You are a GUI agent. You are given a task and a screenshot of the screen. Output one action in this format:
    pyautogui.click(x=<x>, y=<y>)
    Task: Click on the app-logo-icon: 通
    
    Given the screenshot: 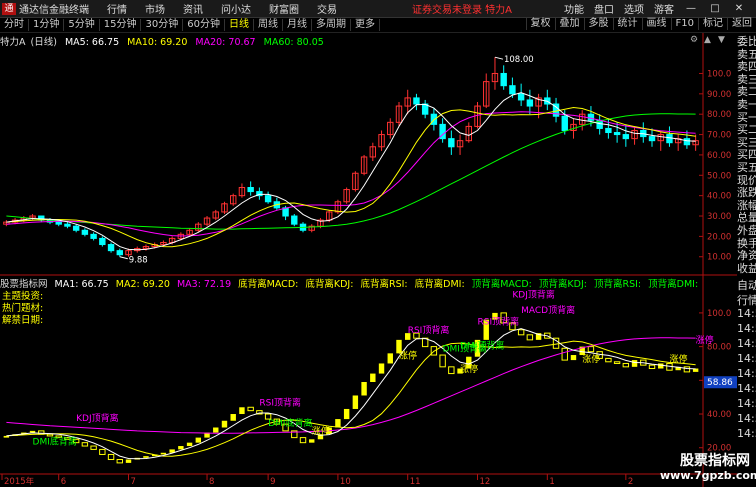 What is the action you would take?
    pyautogui.click(x=9, y=8)
    